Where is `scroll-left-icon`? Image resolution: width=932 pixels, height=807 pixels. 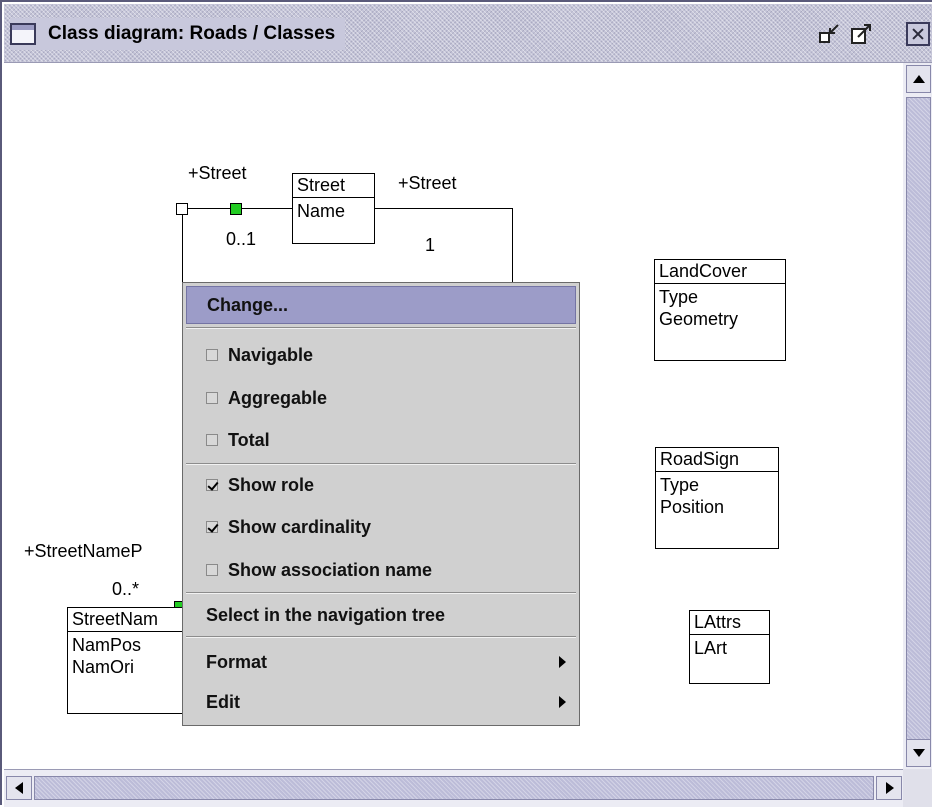
scroll-left-icon is located at coordinates (19, 788).